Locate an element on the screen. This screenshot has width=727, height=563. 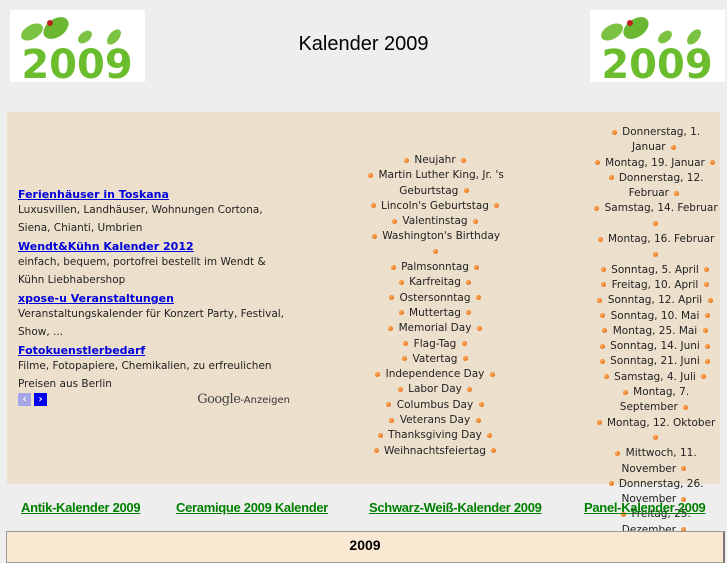
list-item-text: Memorial Day is located at coordinates (435, 328).